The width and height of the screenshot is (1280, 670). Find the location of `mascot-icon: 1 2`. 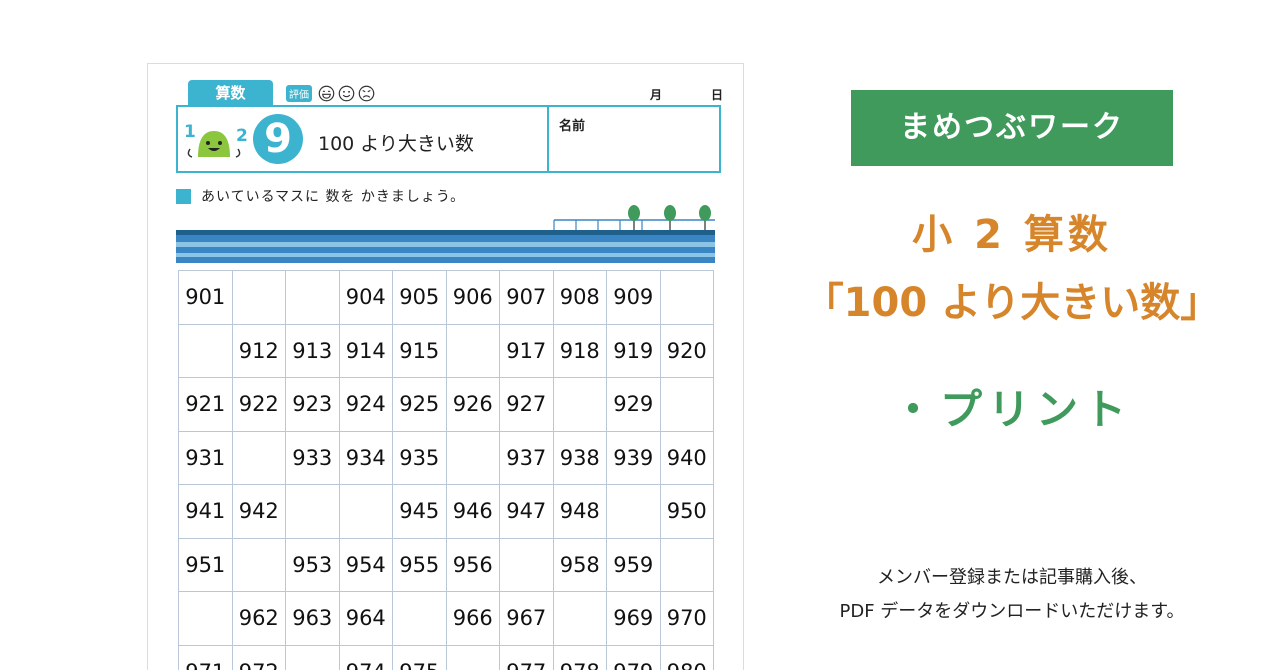

mascot-icon: 1 2 is located at coordinates (216, 140).